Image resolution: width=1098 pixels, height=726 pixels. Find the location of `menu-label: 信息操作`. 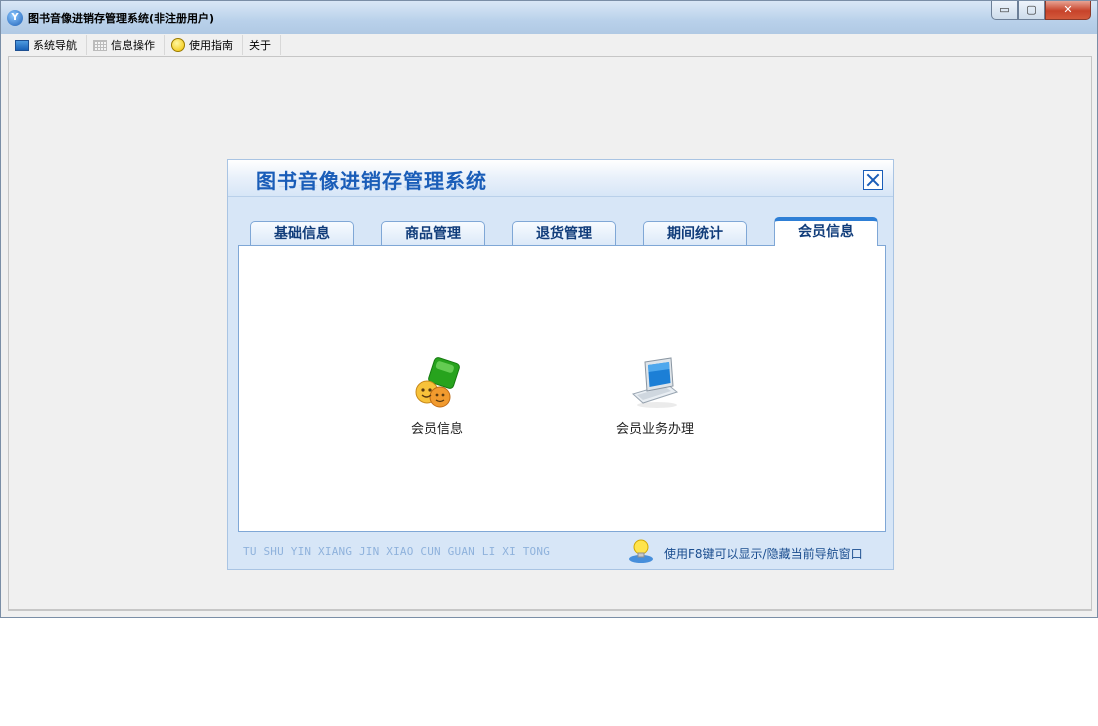

menu-label: 信息操作 is located at coordinates (133, 45).